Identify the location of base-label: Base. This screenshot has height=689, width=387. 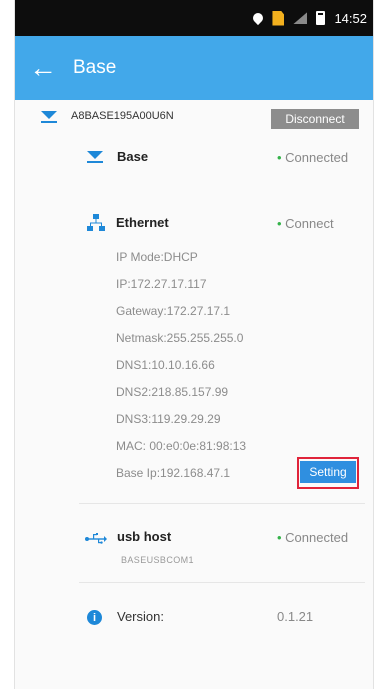
(133, 156).